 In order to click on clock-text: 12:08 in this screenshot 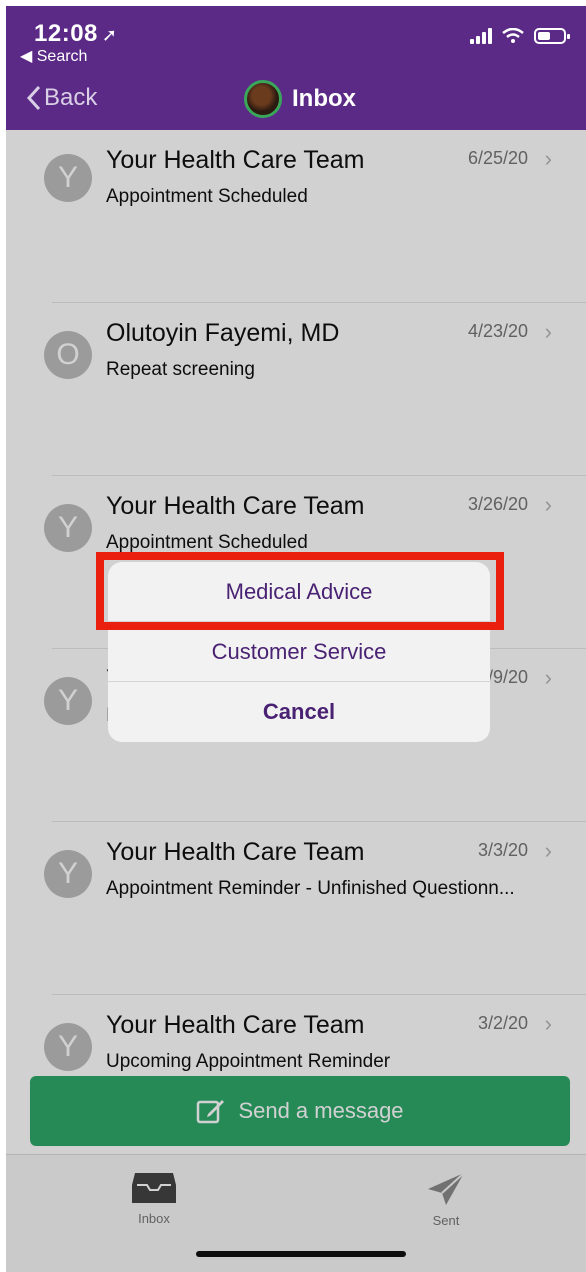, I will do `click(66, 33)`.